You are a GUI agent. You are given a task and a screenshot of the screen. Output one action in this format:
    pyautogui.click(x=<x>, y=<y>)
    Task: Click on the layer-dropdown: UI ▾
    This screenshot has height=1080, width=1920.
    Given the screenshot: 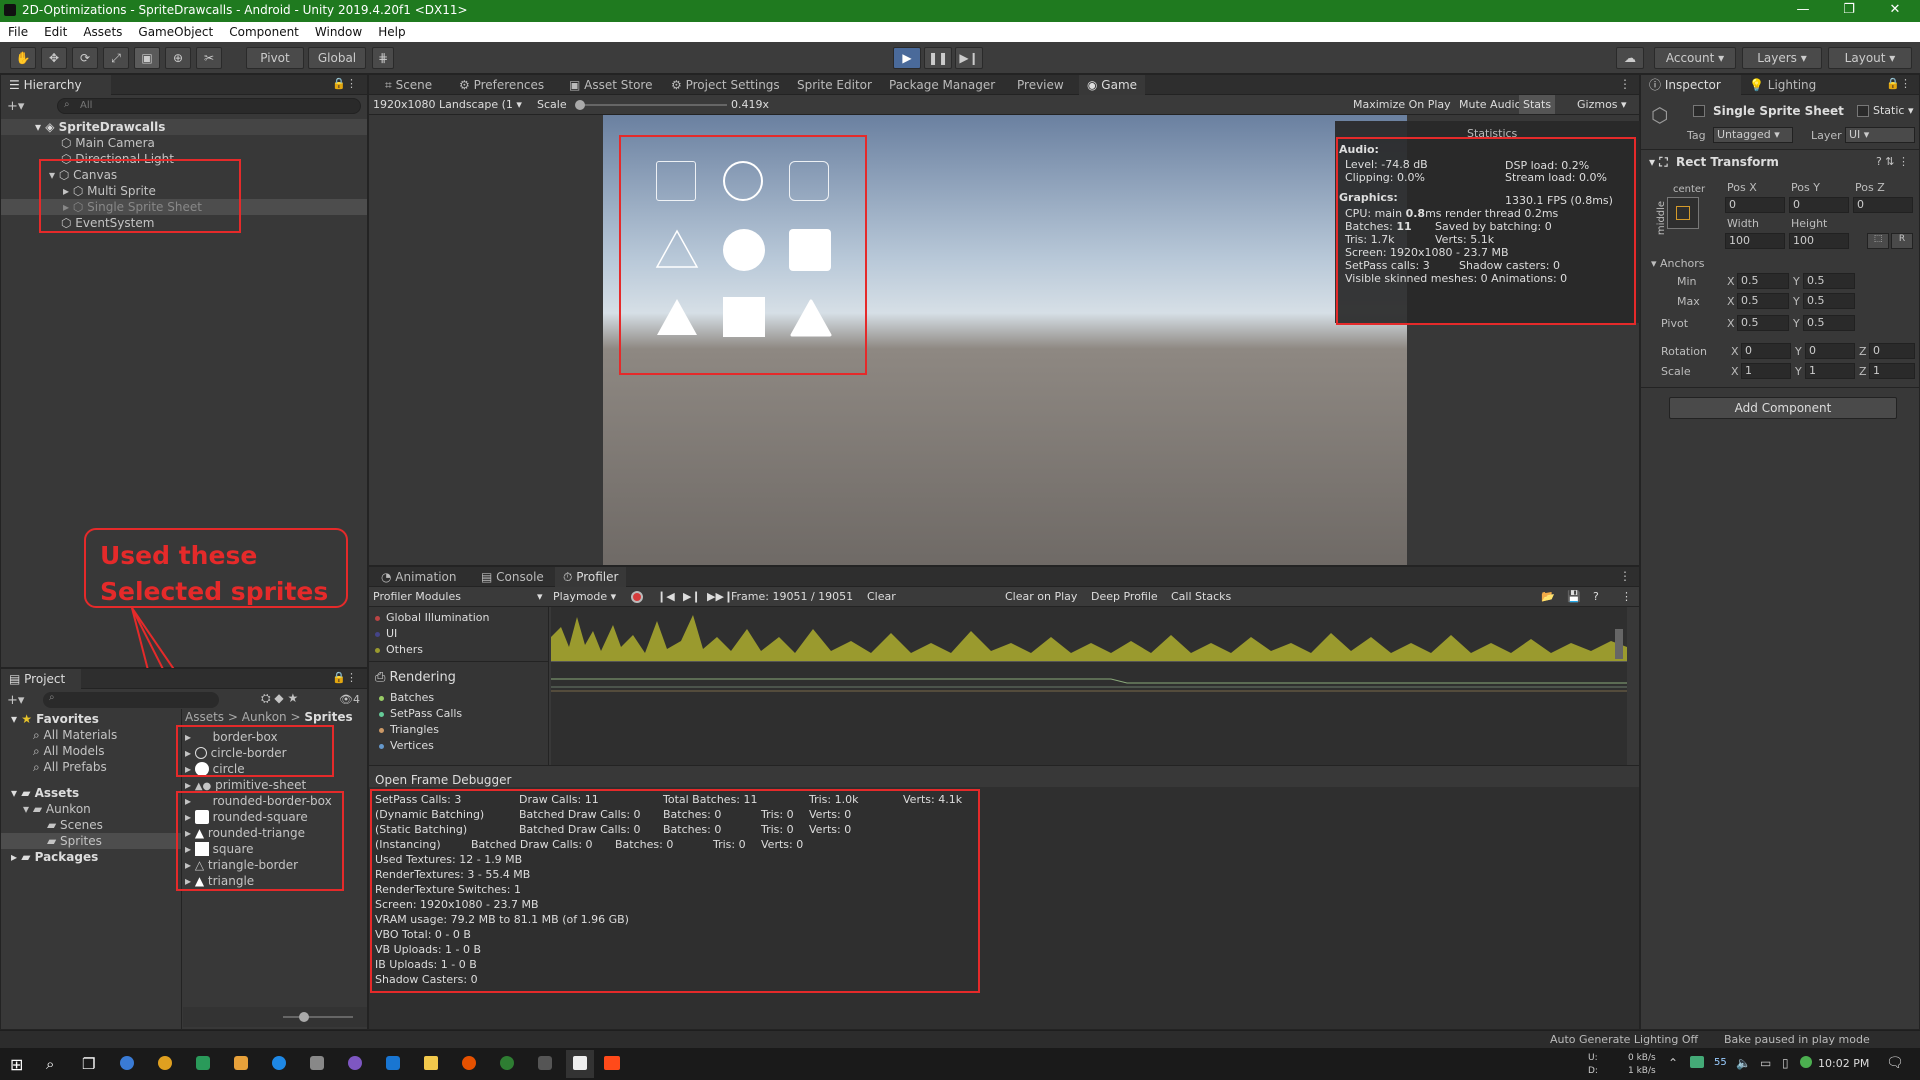 What is the action you would take?
    pyautogui.click(x=1880, y=135)
    